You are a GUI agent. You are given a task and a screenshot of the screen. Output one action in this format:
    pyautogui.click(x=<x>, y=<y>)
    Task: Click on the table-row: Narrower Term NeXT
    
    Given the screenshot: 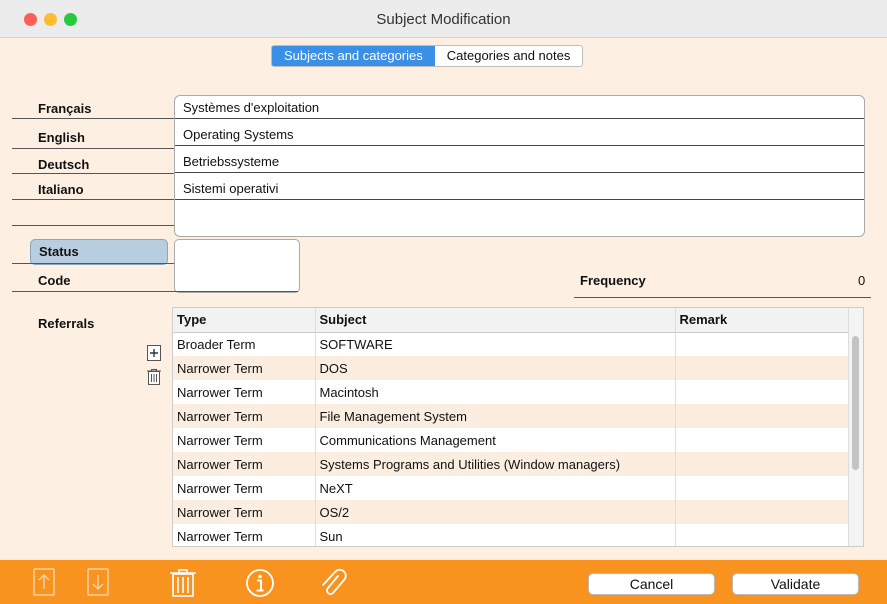 What is the action you would take?
    pyautogui.click(x=511, y=488)
    